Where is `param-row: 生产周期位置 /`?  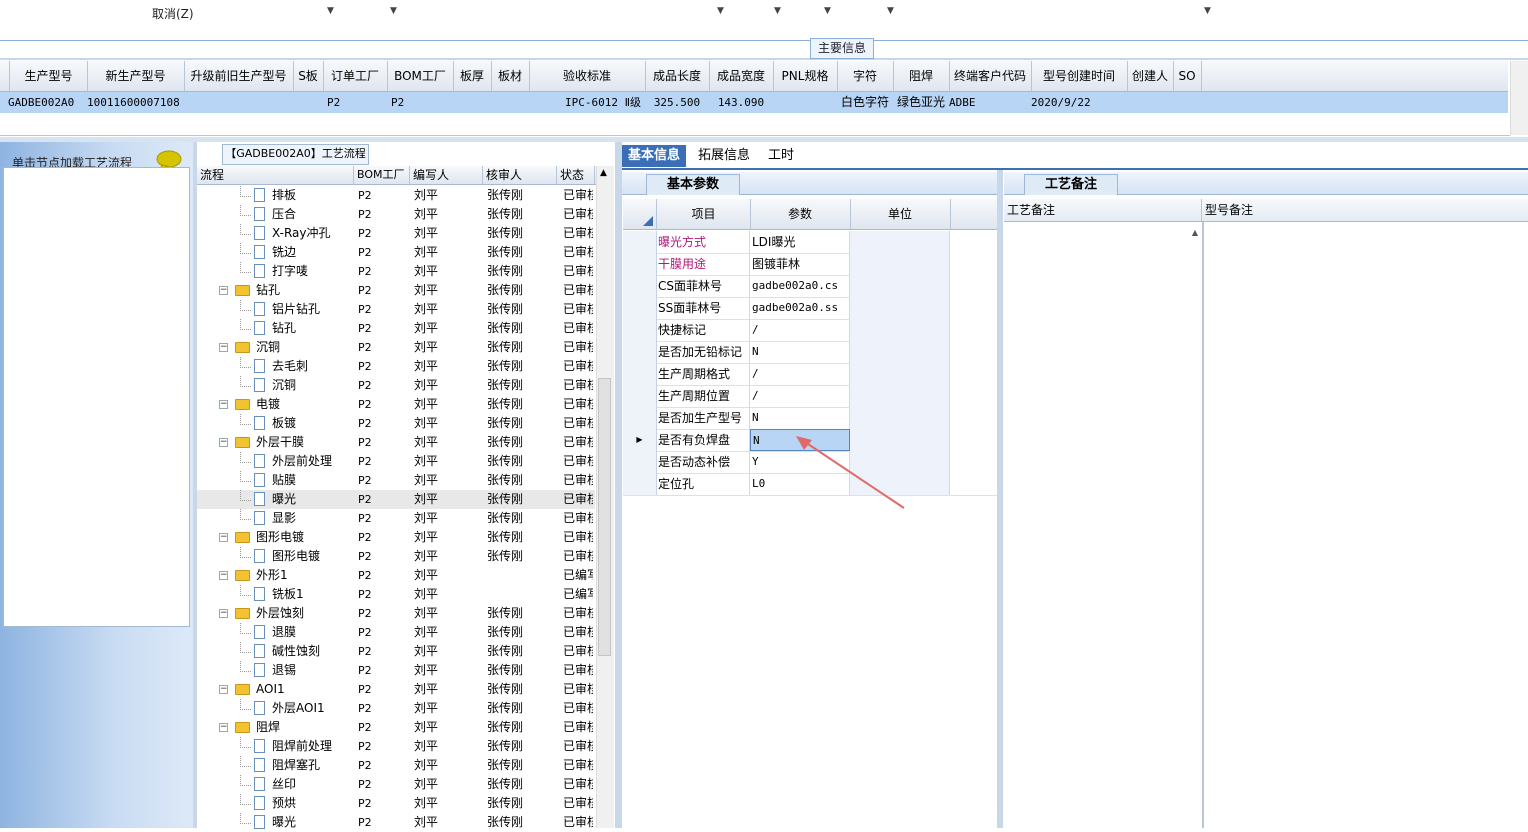
param-row: 生产周期位置 / is located at coordinates (810, 396).